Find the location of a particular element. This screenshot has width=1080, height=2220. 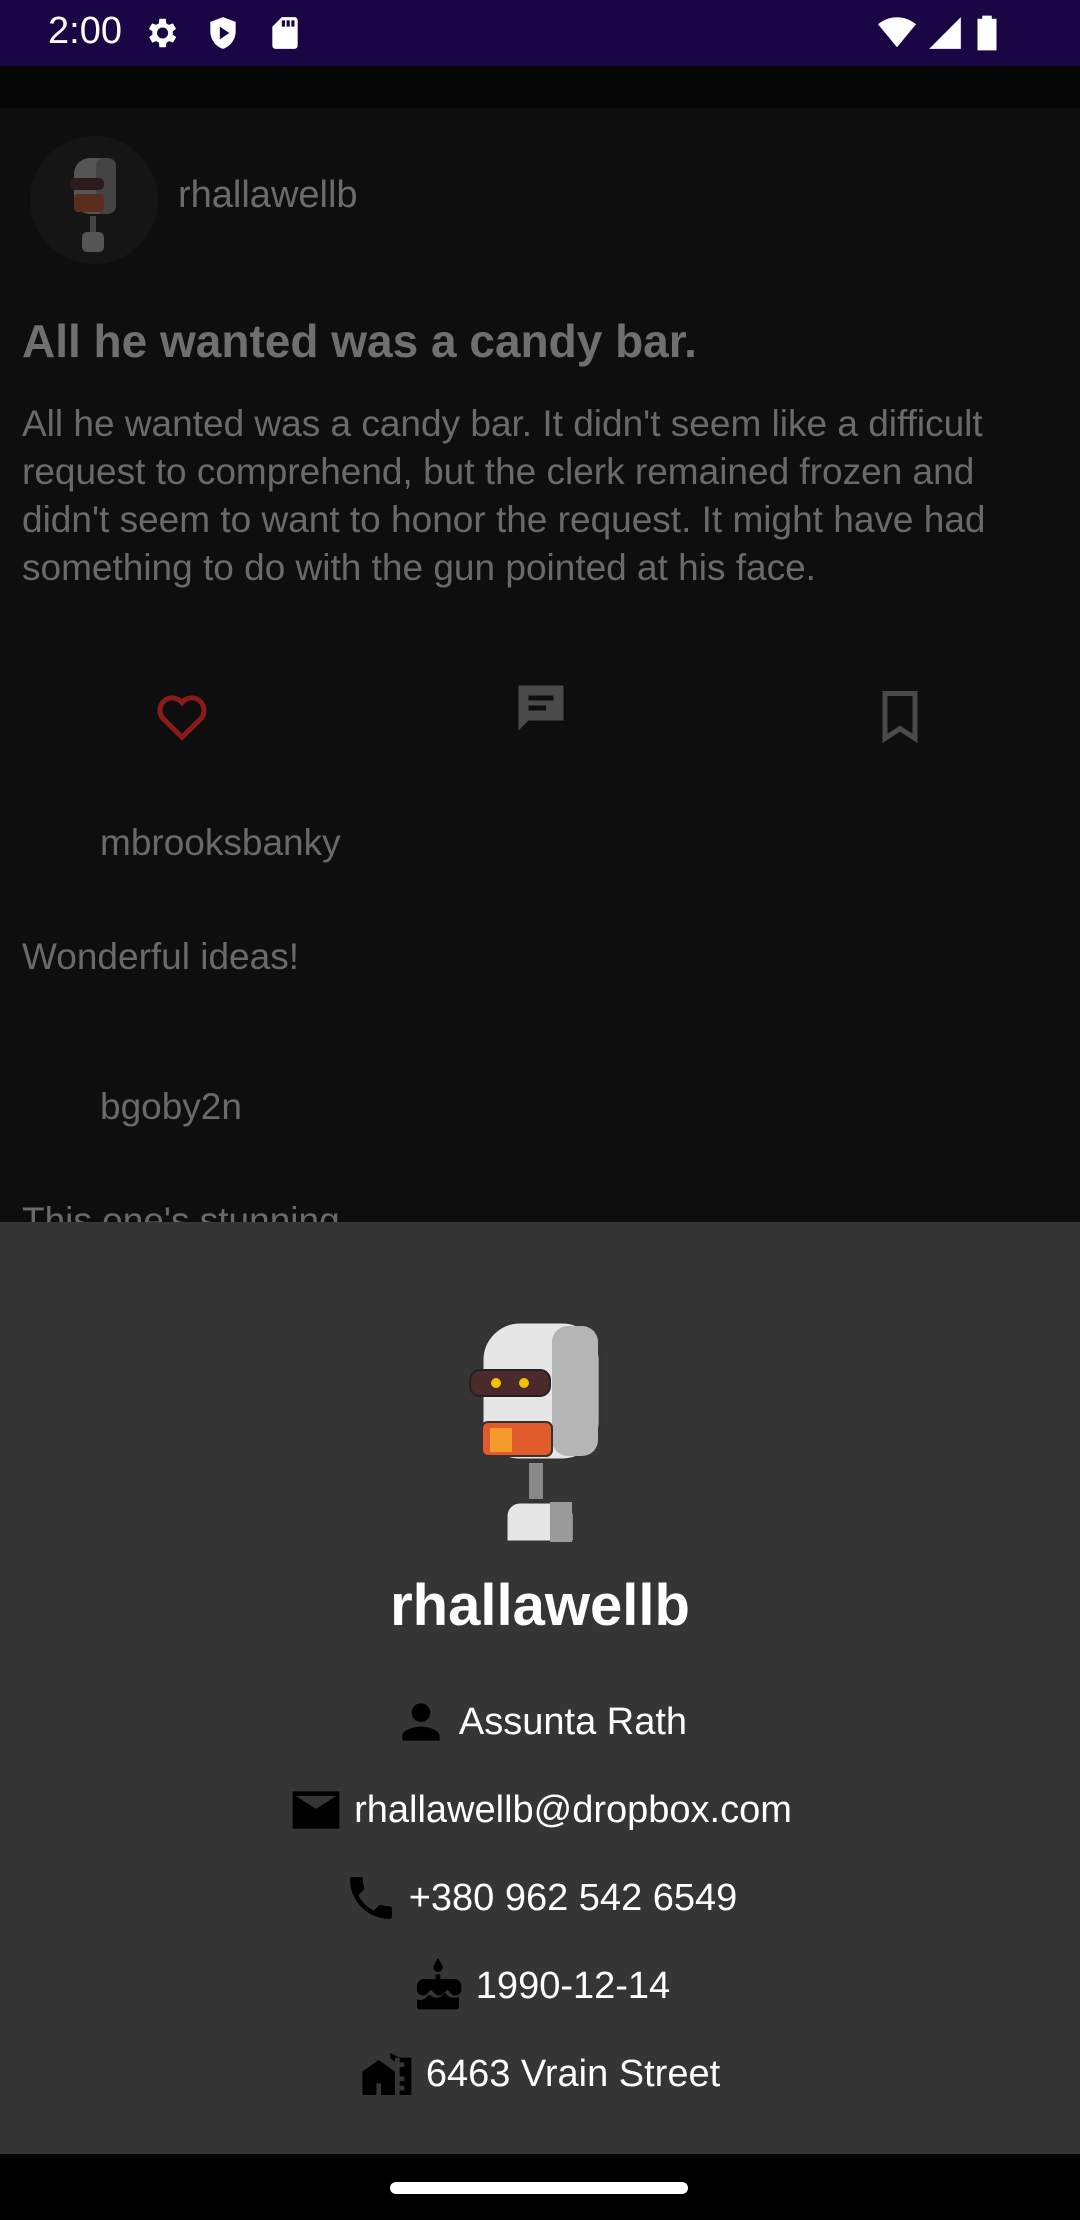

comment-author-username: mbrooksbanky is located at coordinates (220, 843).